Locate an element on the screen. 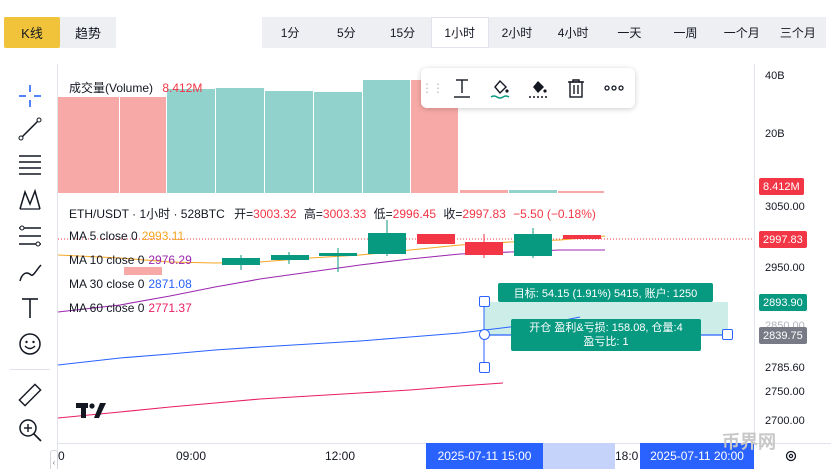 The width and height of the screenshot is (831, 469). zoom-in-icon is located at coordinates (30, 430).